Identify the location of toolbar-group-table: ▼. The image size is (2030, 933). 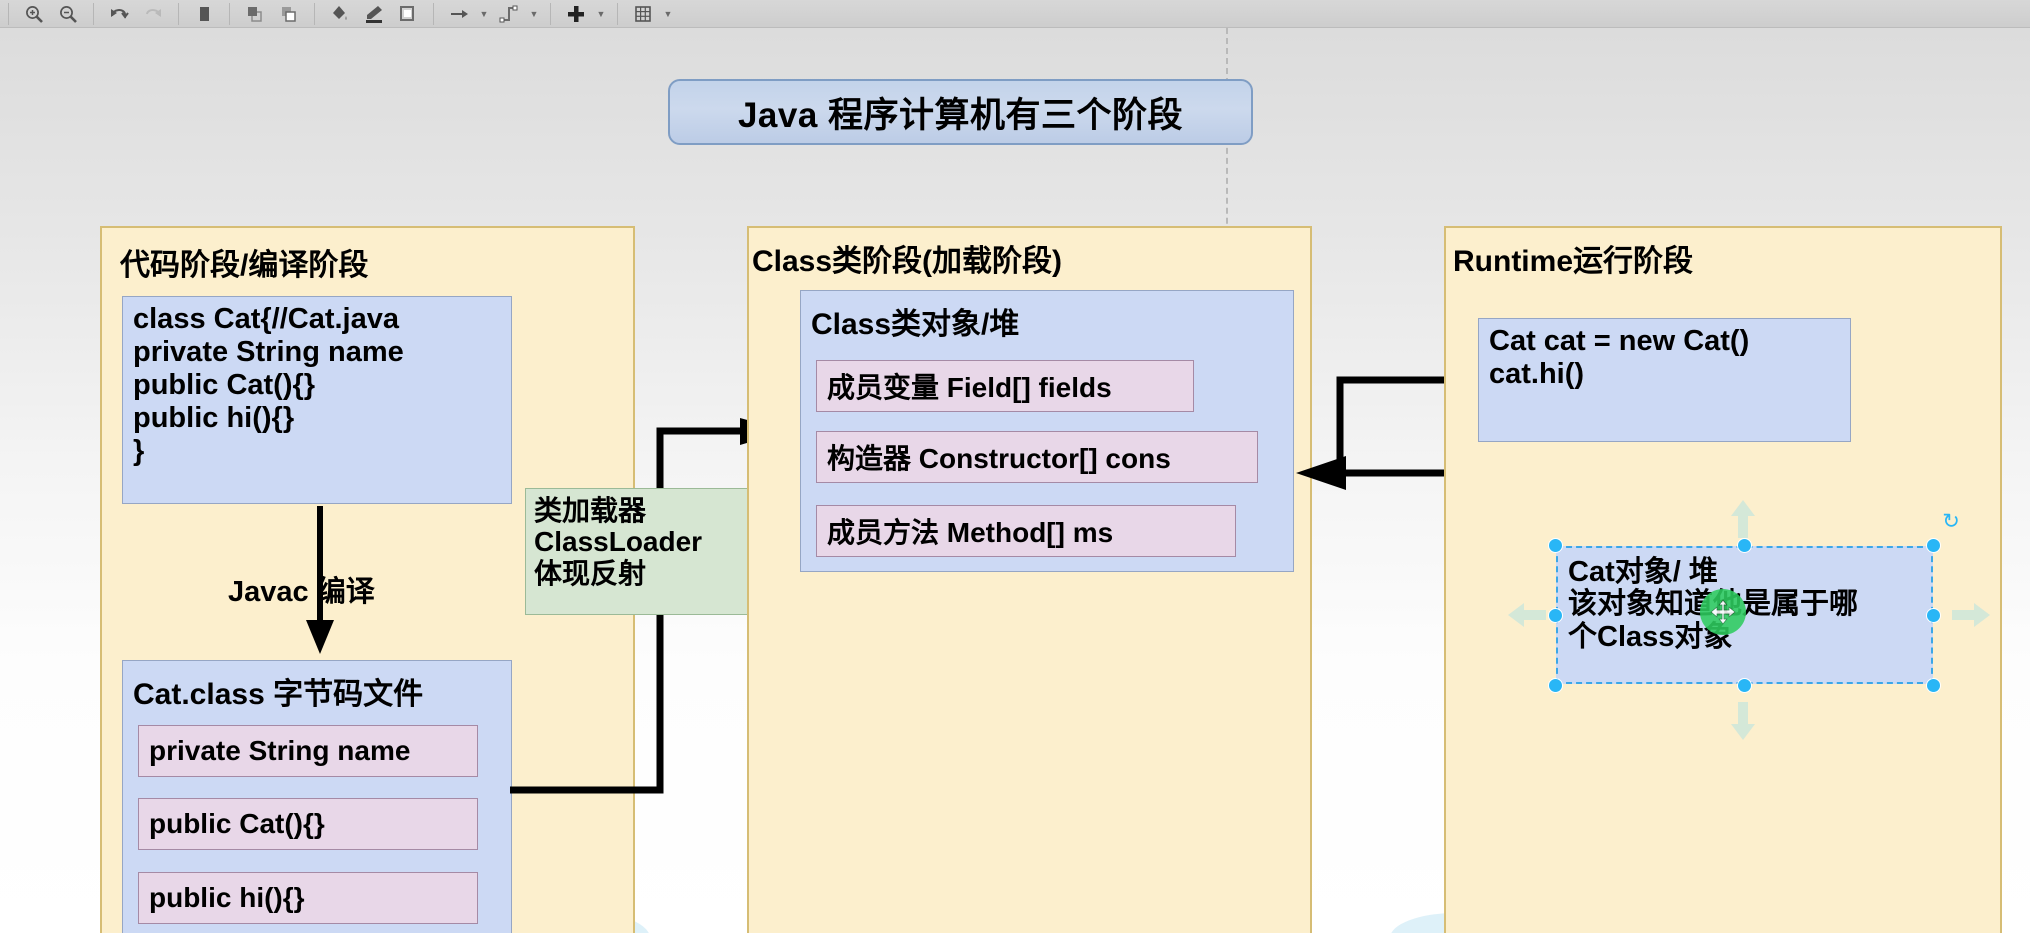
(651, 14).